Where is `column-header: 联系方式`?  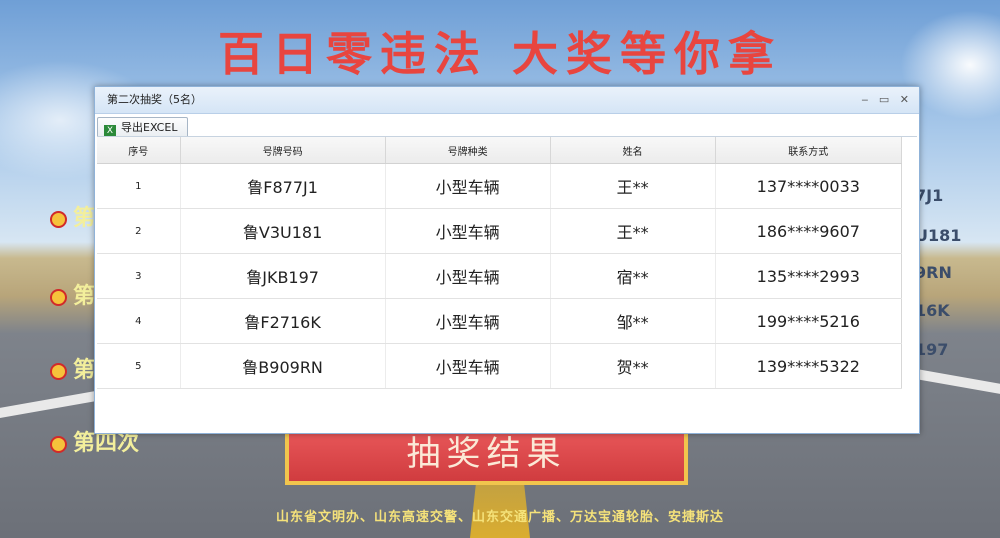
column-header: 联系方式 is located at coordinates (809, 150).